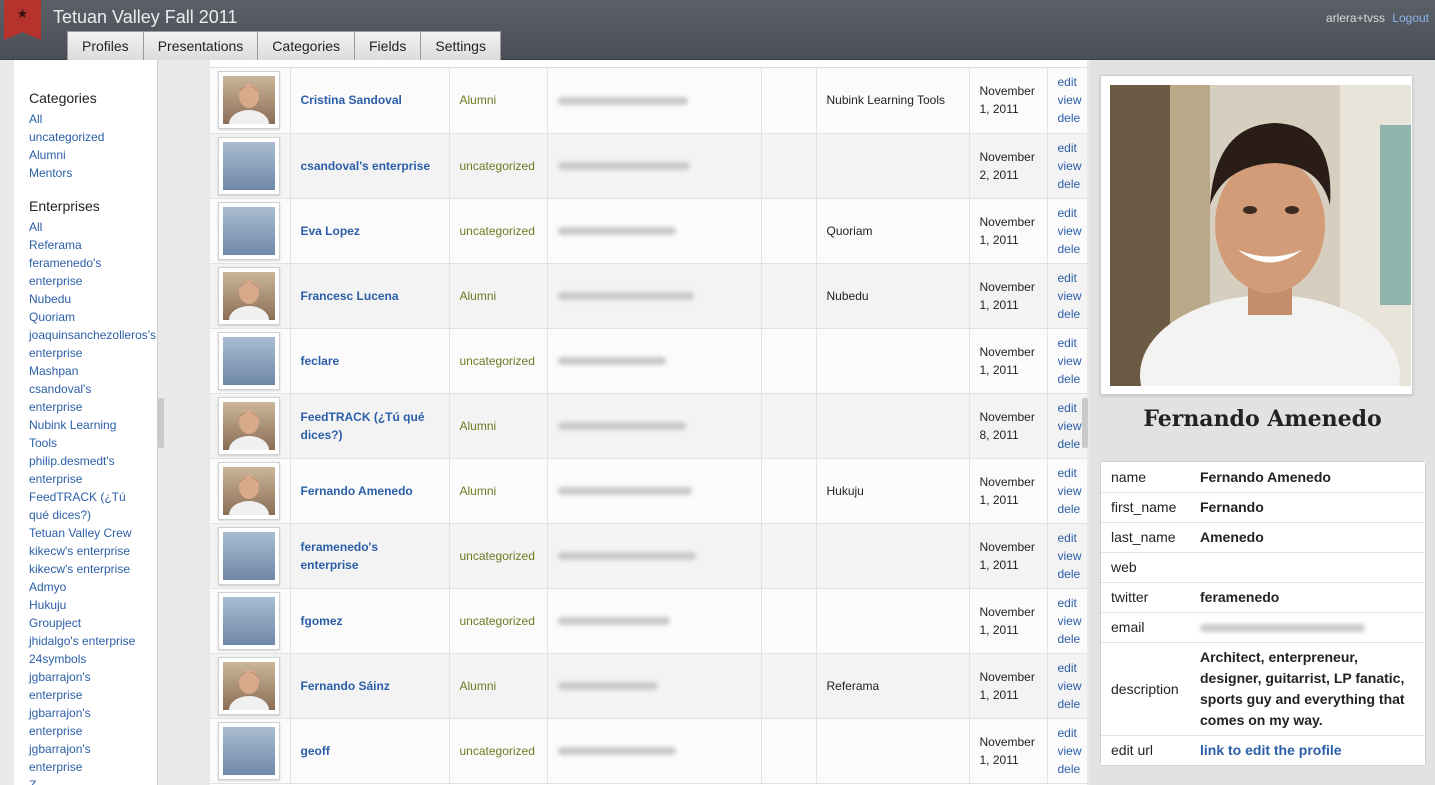 This screenshot has height=785, width=1435. What do you see at coordinates (351, 100) in the screenshot?
I see `profile-name-link: Cristina Sandoval` at bounding box center [351, 100].